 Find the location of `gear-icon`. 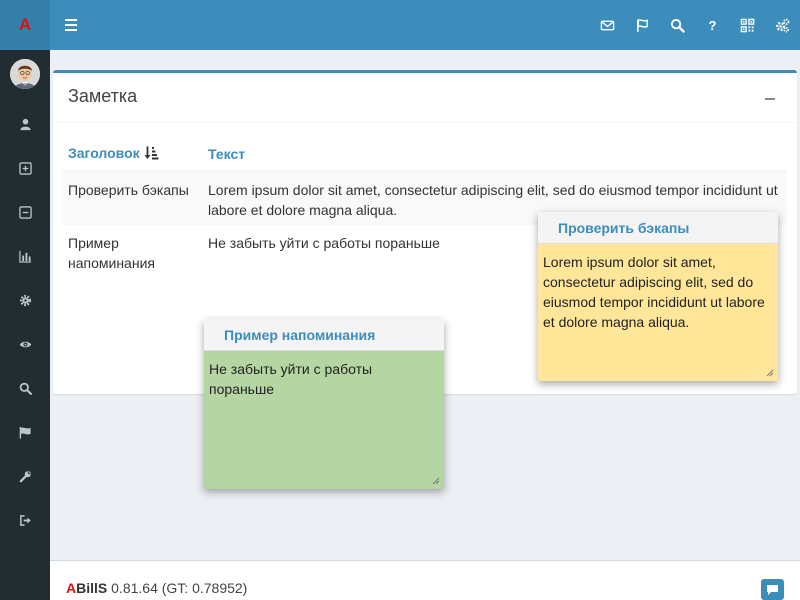

gear-icon is located at coordinates (25, 300).